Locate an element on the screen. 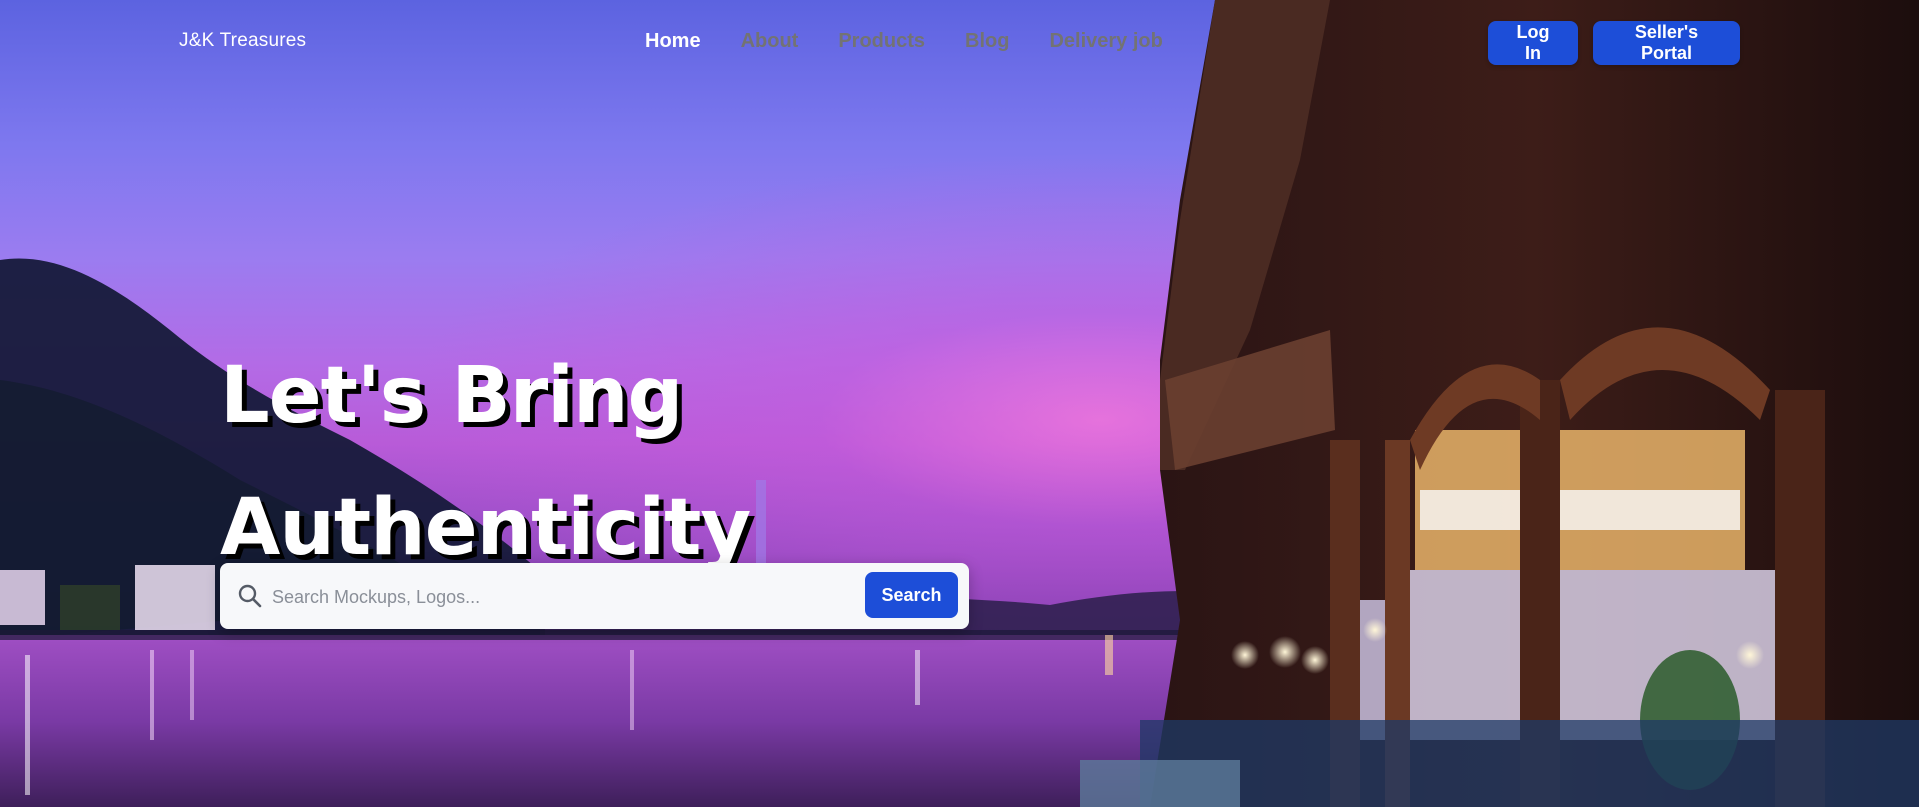 The width and height of the screenshot is (1919, 807). nav-link-products: Products is located at coordinates (881, 41).